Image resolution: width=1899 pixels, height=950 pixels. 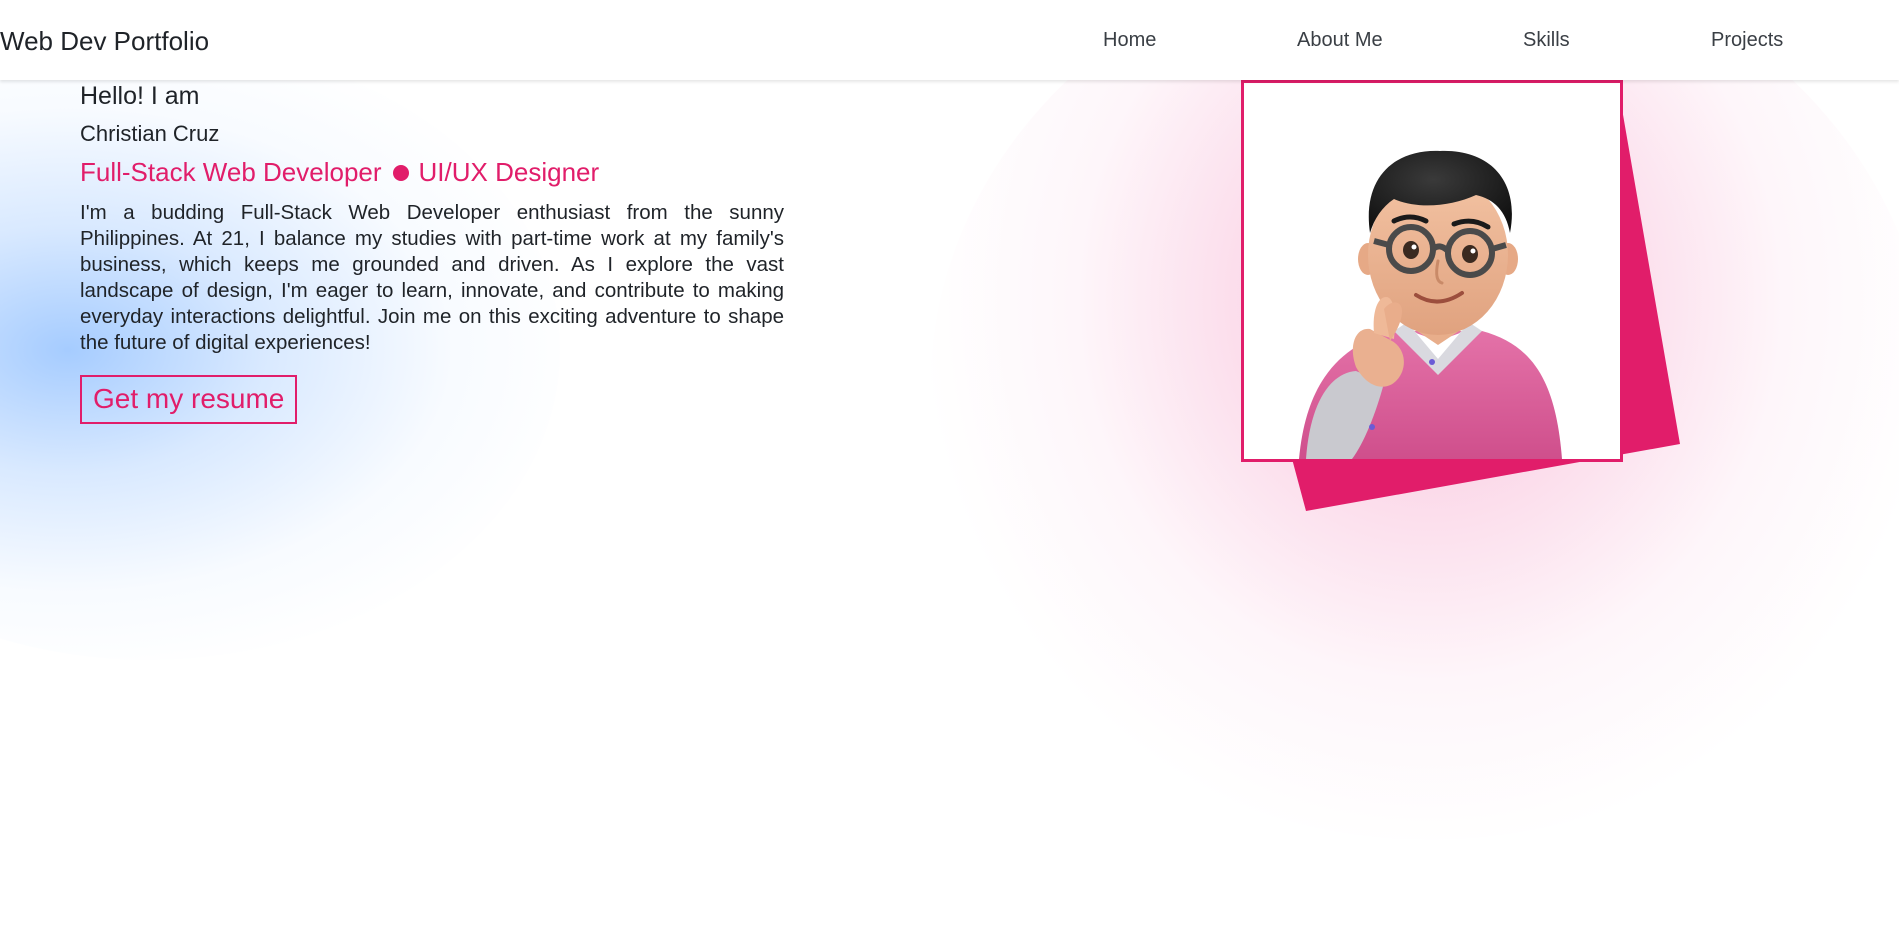 I want to click on roles-line: Full-Stack Web Developer UI/UX Designer, so click(x=432, y=172).